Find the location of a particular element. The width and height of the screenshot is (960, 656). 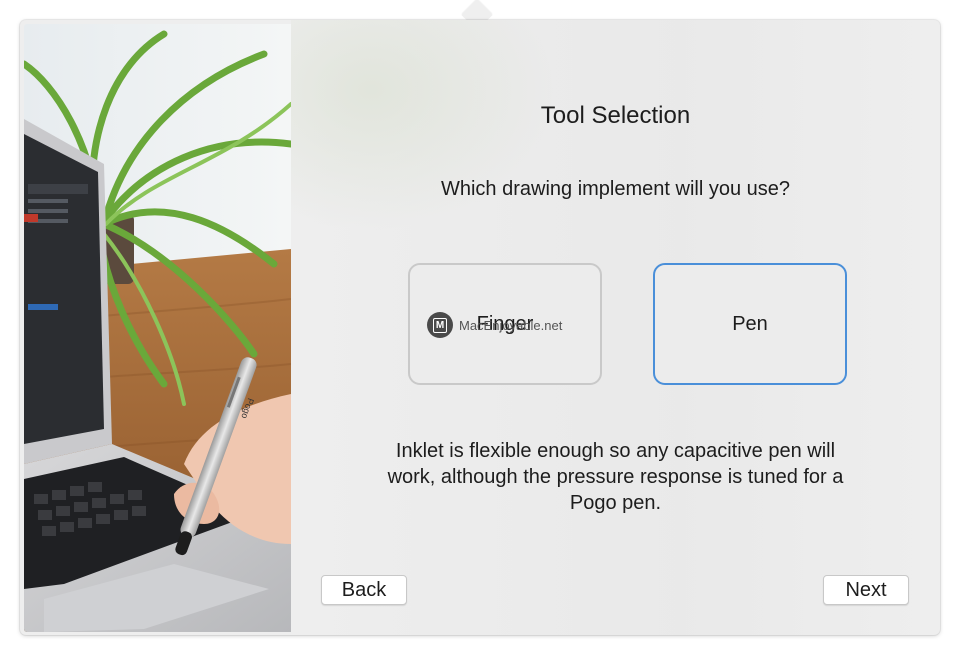

question-text: Which drawing implement will you use? is located at coordinates (615, 189).